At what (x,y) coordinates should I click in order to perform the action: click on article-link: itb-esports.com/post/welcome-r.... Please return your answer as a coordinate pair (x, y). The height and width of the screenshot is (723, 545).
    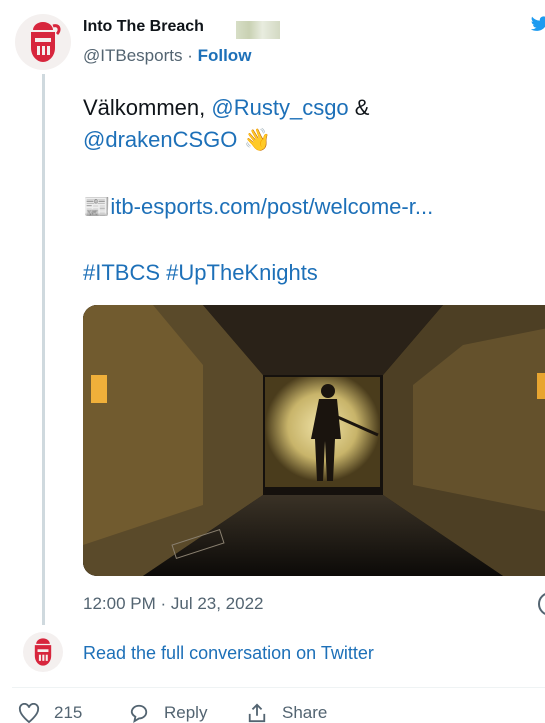
    Looking at the image, I should click on (271, 206).